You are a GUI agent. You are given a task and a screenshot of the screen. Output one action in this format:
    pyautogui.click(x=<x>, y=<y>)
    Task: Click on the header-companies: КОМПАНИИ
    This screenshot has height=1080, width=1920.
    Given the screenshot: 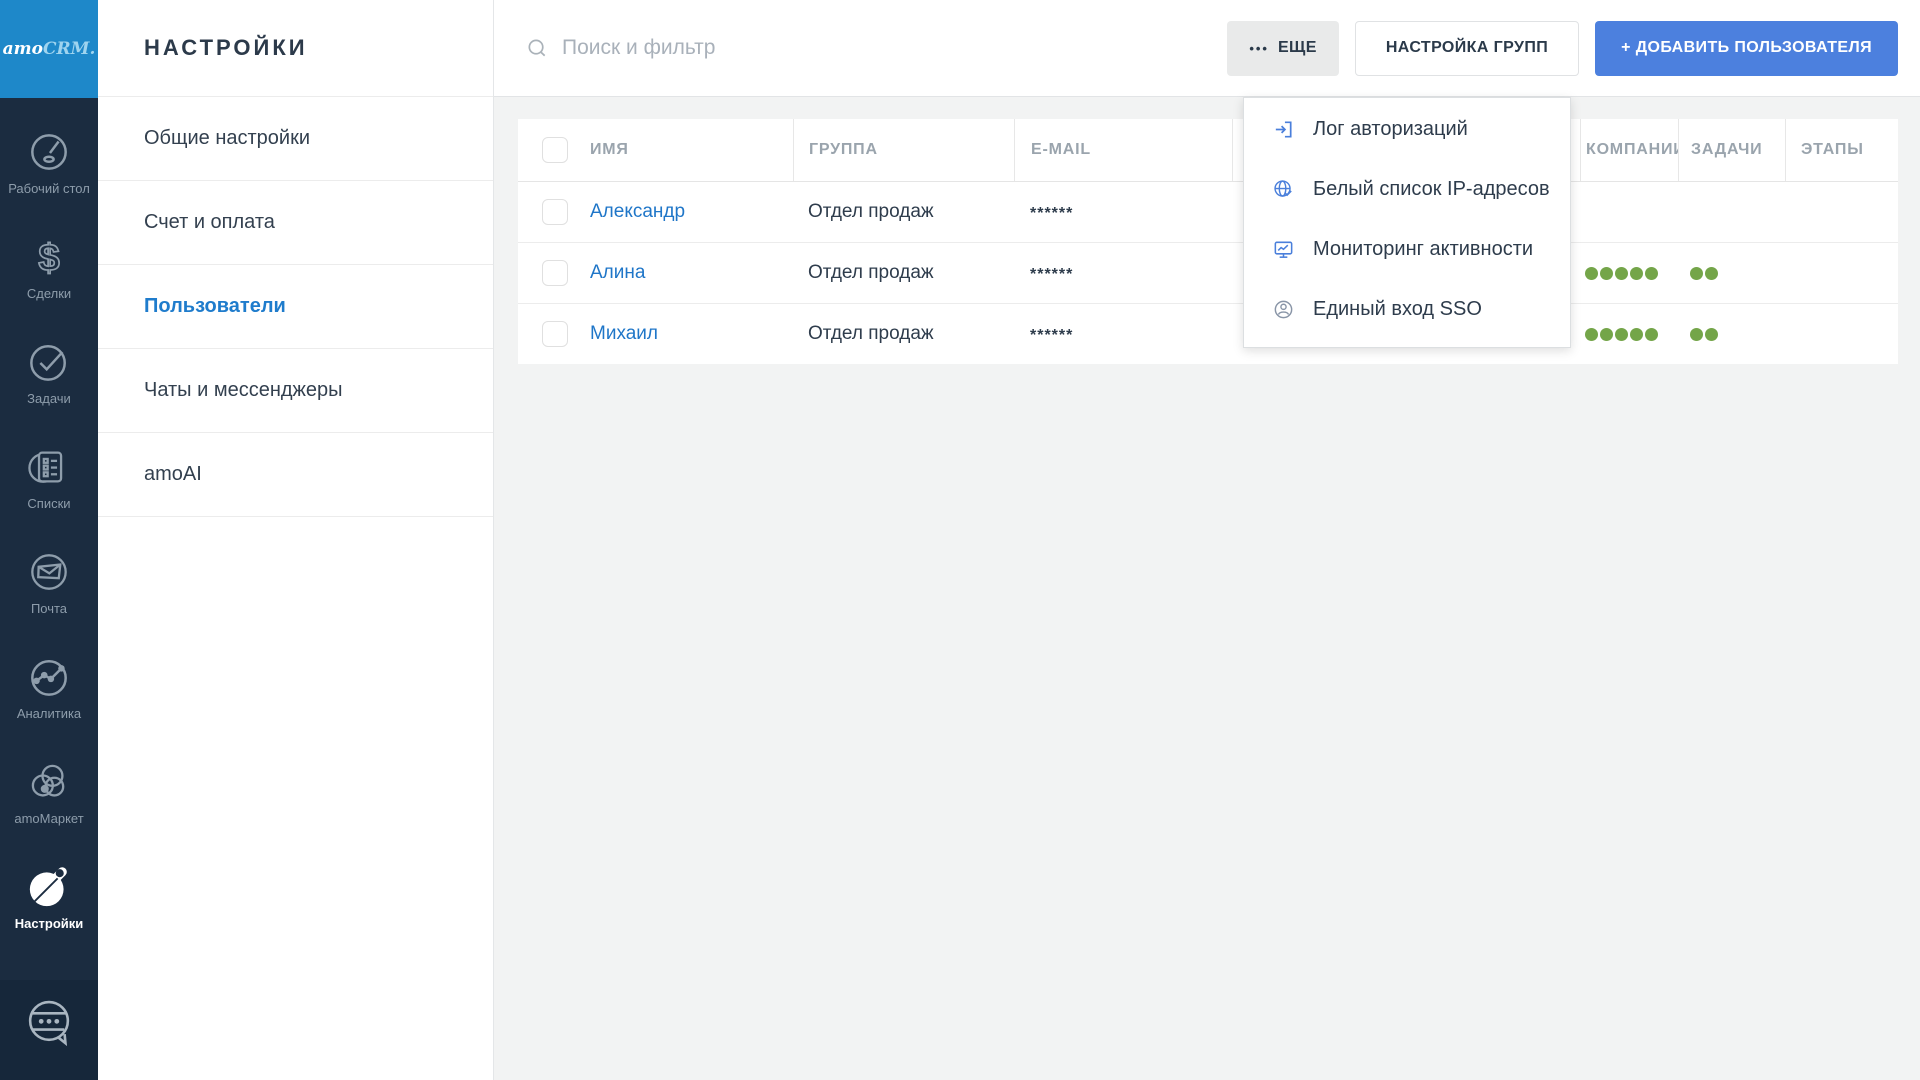 What is the action you would take?
    pyautogui.click(x=1629, y=150)
    